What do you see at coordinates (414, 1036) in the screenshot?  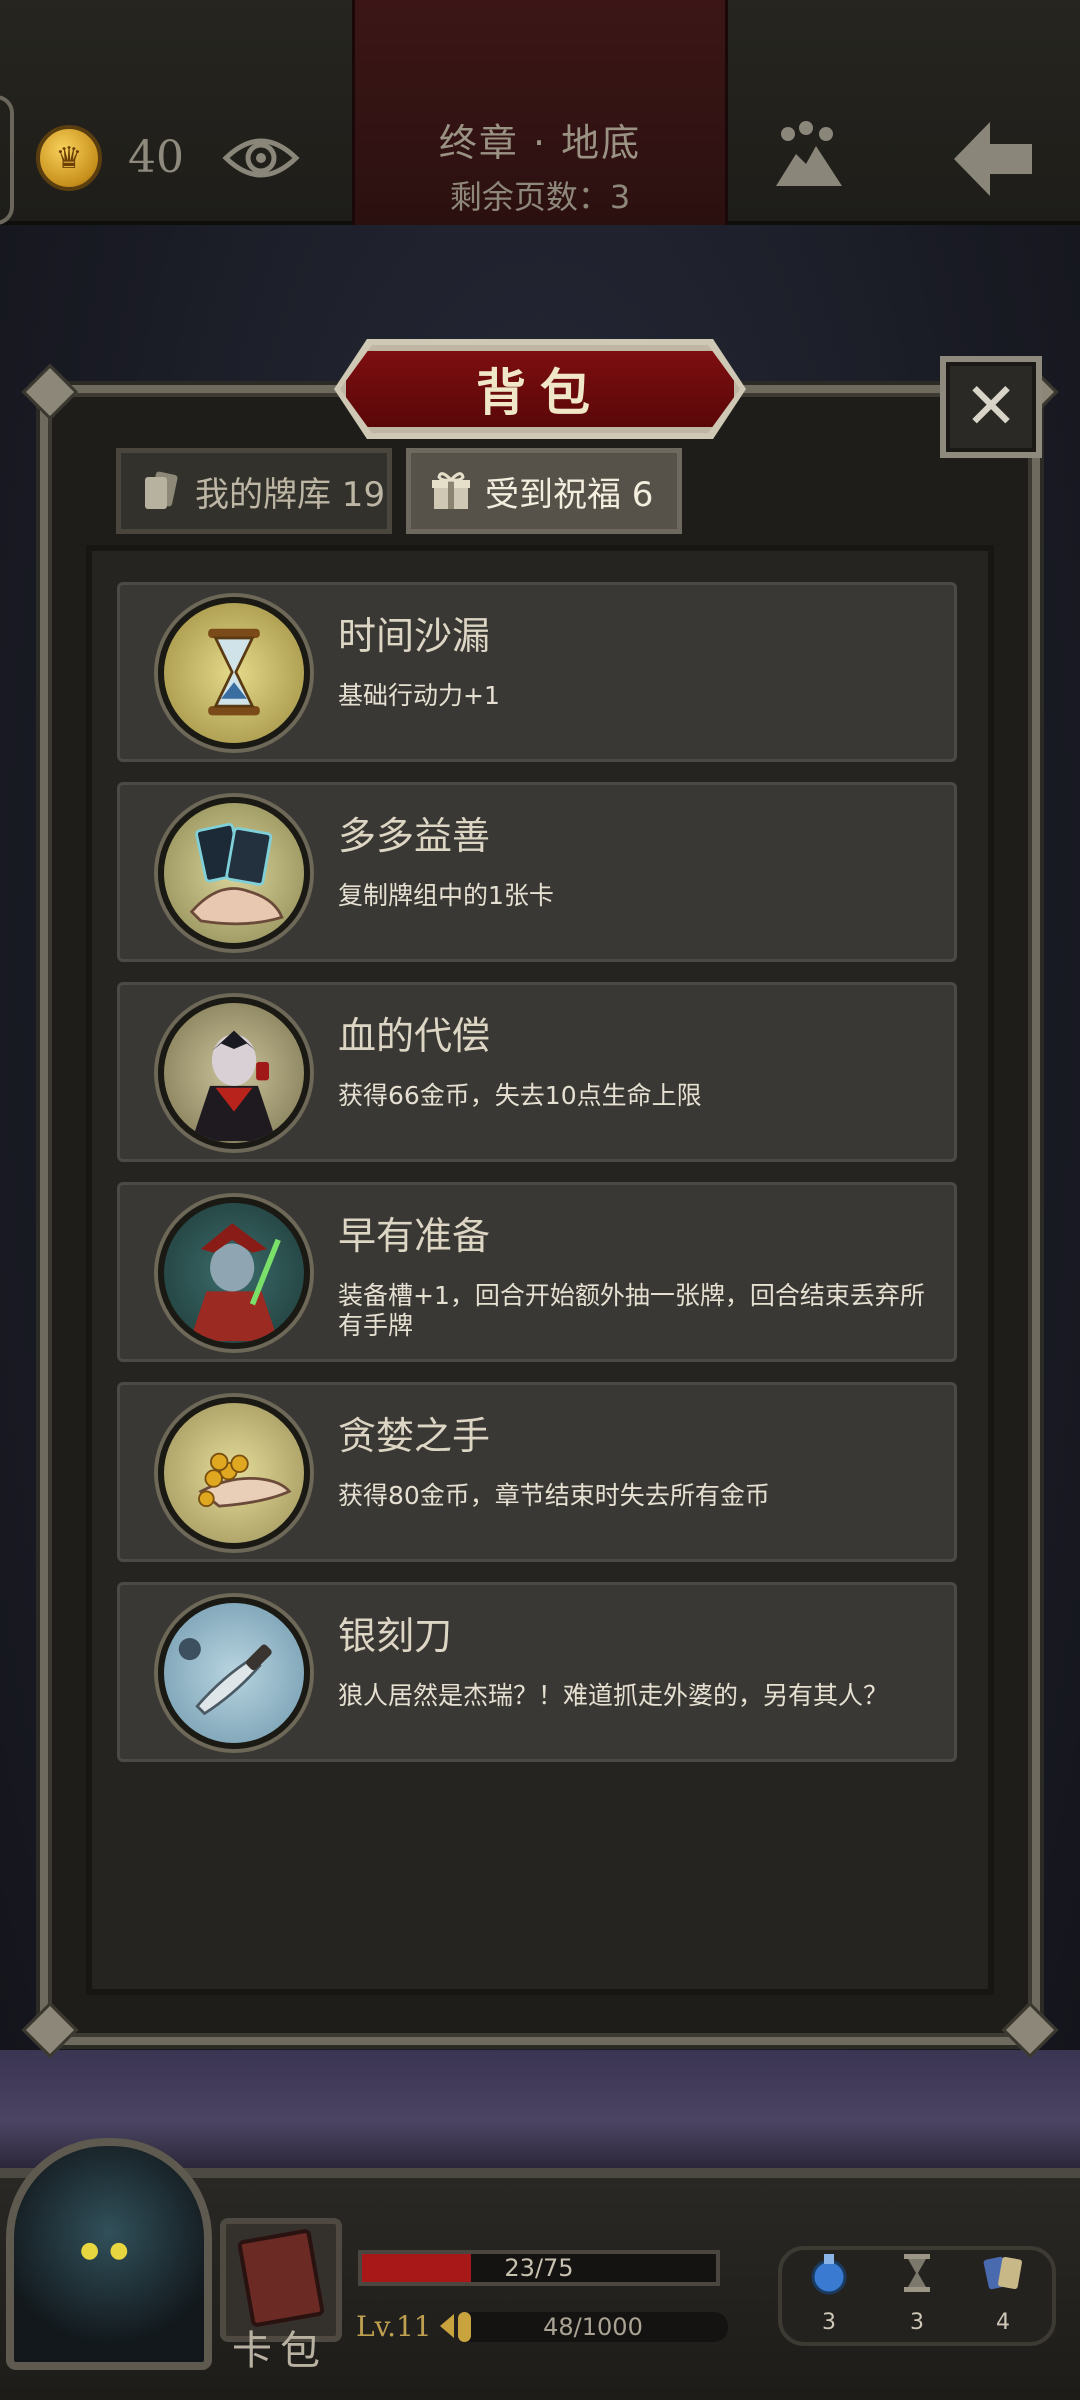 I see `item-name: 血的代偿` at bounding box center [414, 1036].